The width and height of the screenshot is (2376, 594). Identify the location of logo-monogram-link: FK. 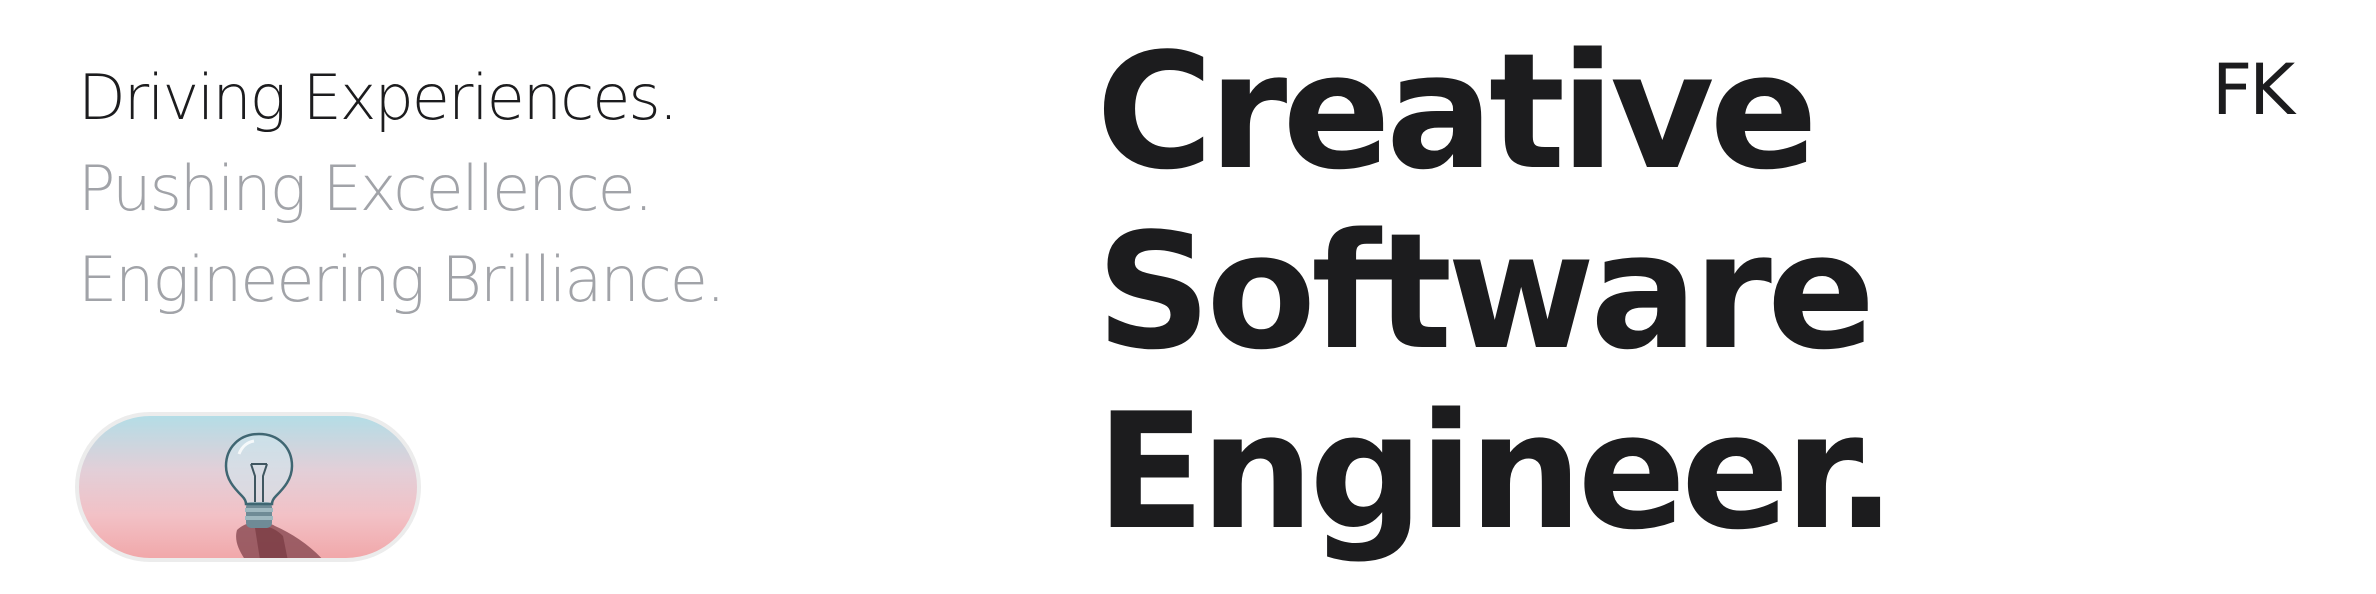
(2253, 90).